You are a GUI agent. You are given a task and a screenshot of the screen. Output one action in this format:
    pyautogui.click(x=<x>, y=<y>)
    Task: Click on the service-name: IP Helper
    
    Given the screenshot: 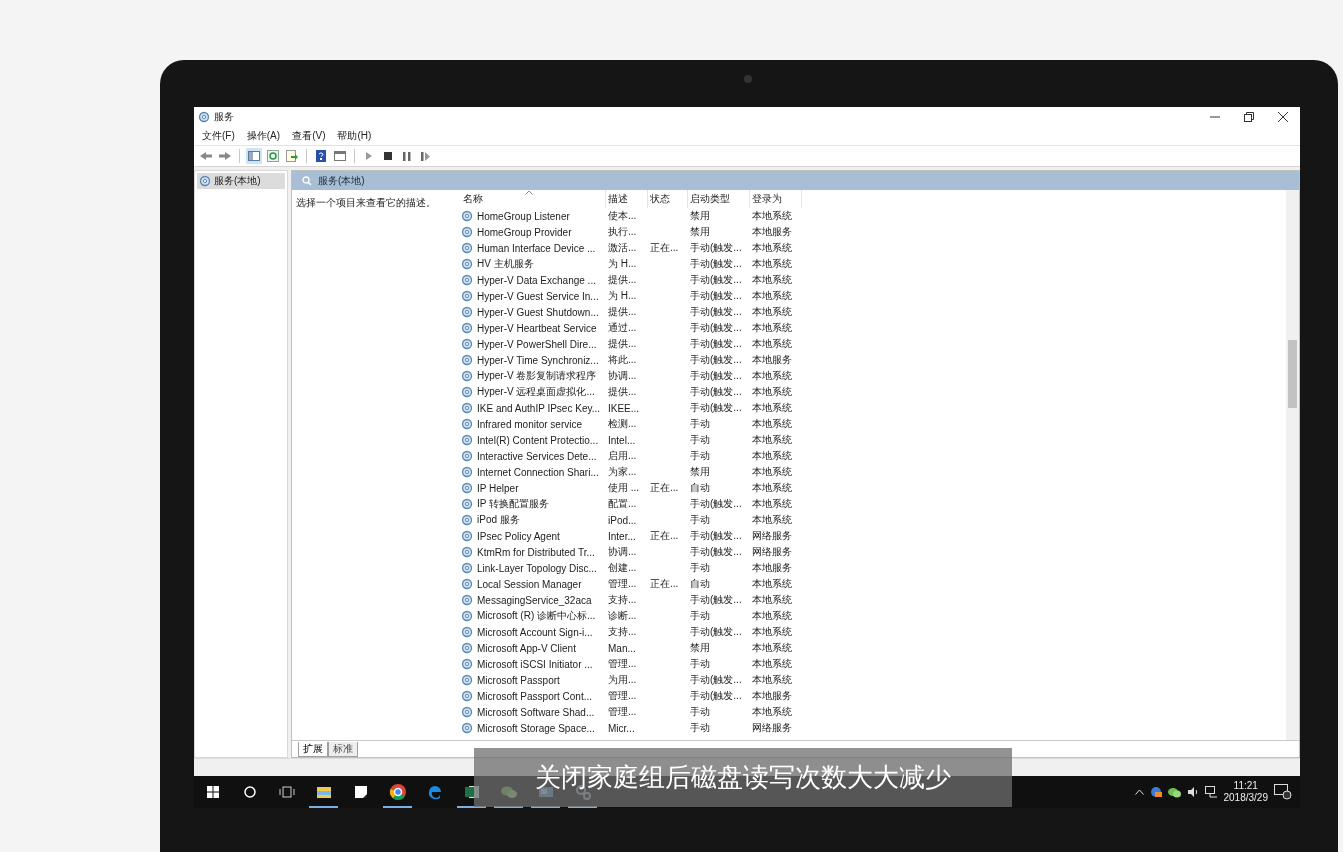 What is the action you would take?
    pyautogui.click(x=497, y=488)
    